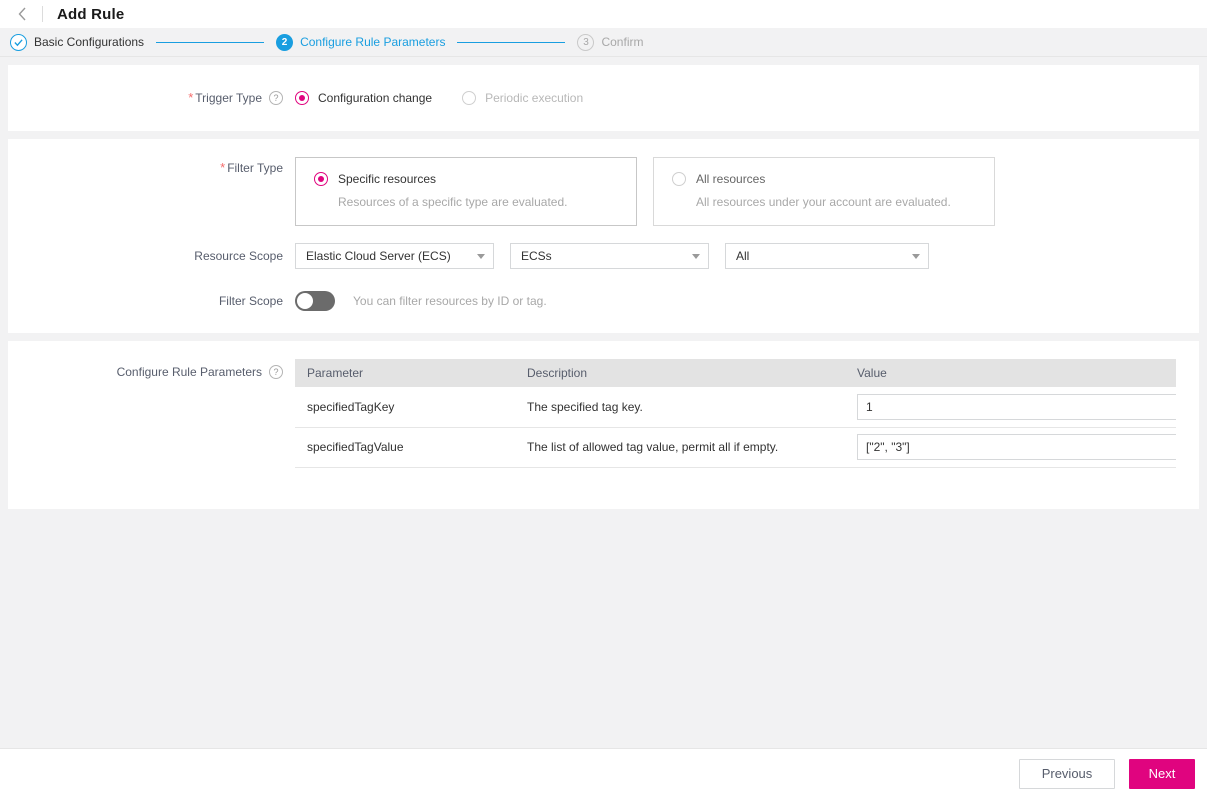 Image resolution: width=1207 pixels, height=798 pixels. I want to click on filter-type-label: Filter Type, so click(255, 168).